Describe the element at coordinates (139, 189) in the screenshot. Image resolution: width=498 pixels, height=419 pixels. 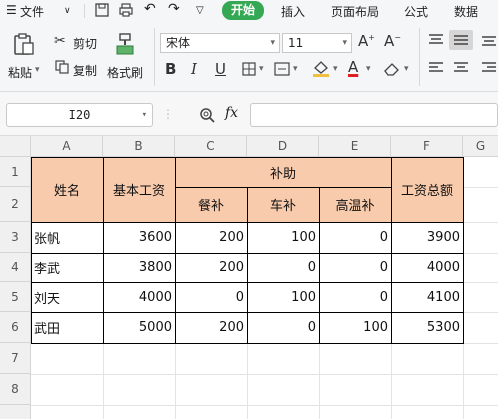
I see `header-base-salary: 基本工资` at that location.